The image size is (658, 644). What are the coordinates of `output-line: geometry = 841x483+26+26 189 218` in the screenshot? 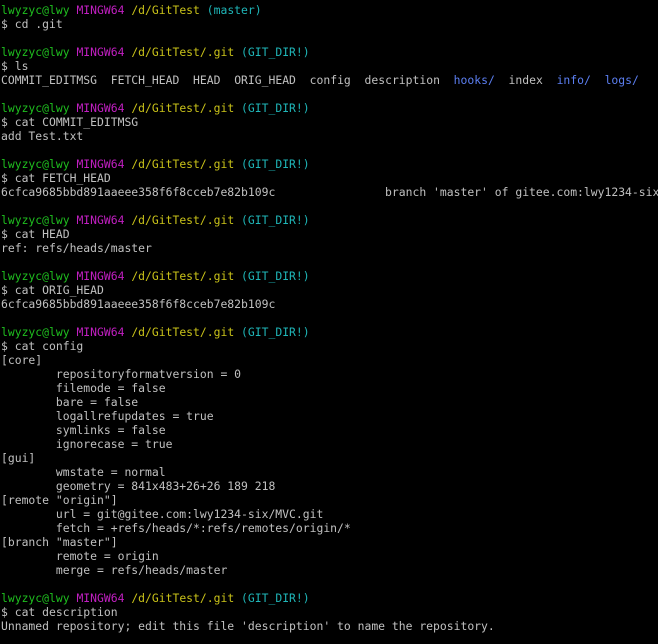 It's located at (138, 486).